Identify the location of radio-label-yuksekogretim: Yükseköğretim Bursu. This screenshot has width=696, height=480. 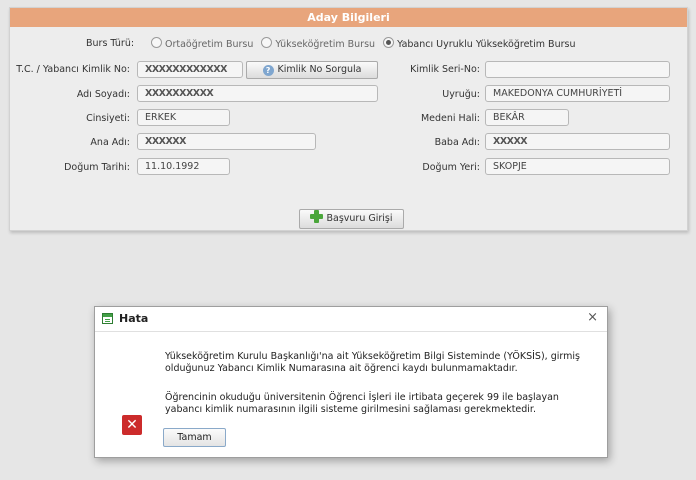
(325, 44).